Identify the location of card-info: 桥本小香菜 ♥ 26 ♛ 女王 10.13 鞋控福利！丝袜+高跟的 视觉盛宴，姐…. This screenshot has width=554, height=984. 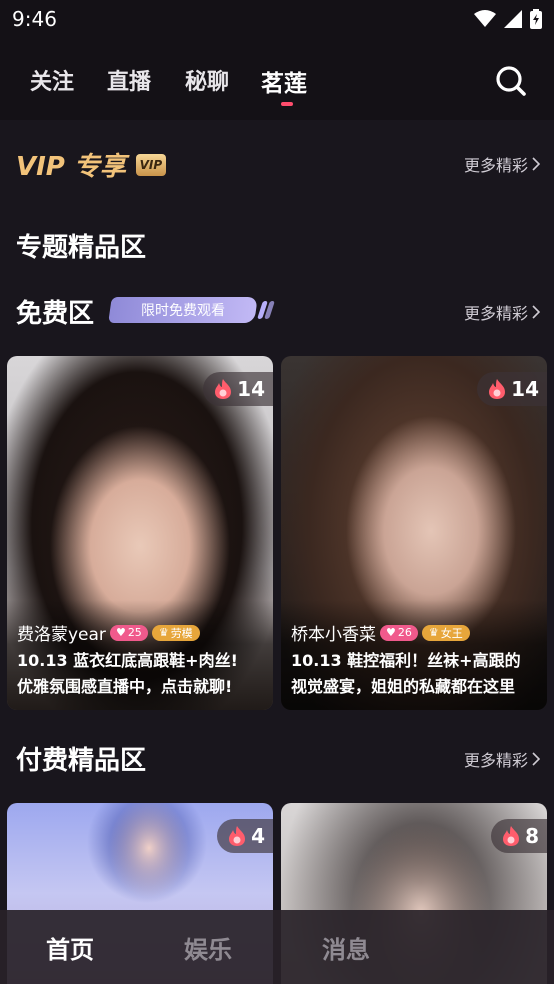
(414, 655).